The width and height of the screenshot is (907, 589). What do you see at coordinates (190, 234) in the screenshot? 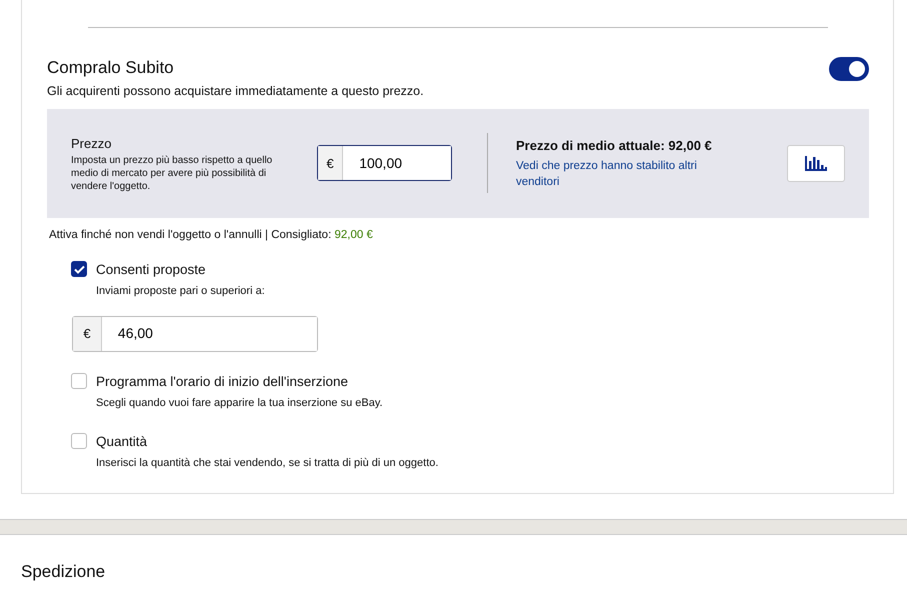
I see `duration-note: Attiva finché non vendi l'oggetto o l'annulli | Consigliato:` at bounding box center [190, 234].